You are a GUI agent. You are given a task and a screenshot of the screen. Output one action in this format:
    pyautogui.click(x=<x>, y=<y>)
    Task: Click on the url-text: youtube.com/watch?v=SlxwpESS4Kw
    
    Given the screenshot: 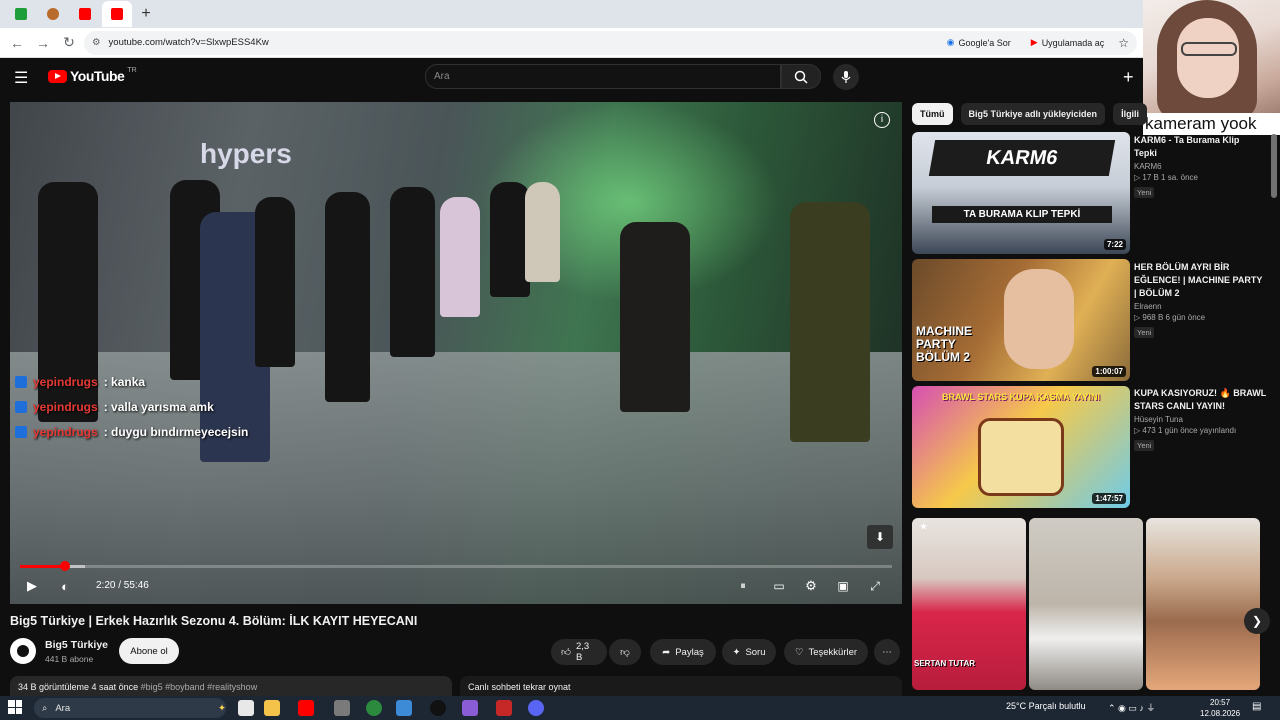 What is the action you would take?
    pyautogui.click(x=188, y=42)
    